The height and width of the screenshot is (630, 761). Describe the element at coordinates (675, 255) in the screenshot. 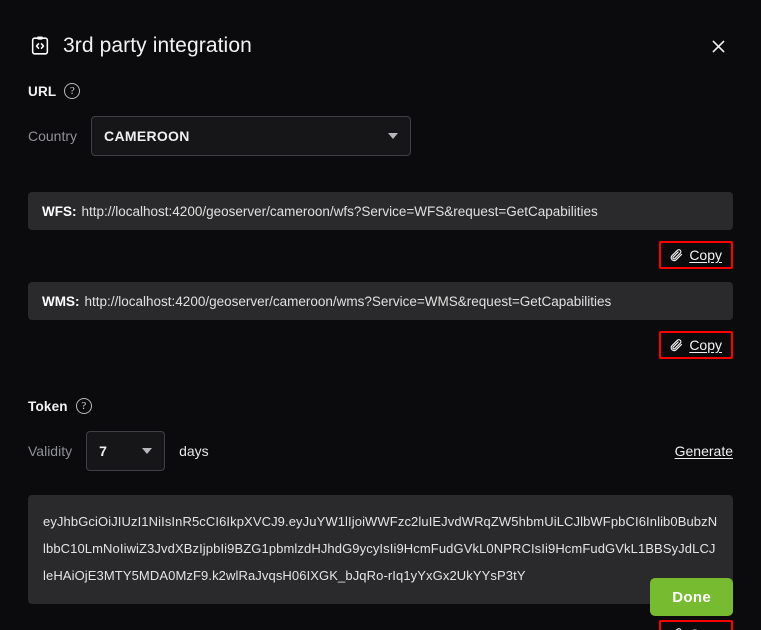

I see `paperclip-icon-wfs` at that location.